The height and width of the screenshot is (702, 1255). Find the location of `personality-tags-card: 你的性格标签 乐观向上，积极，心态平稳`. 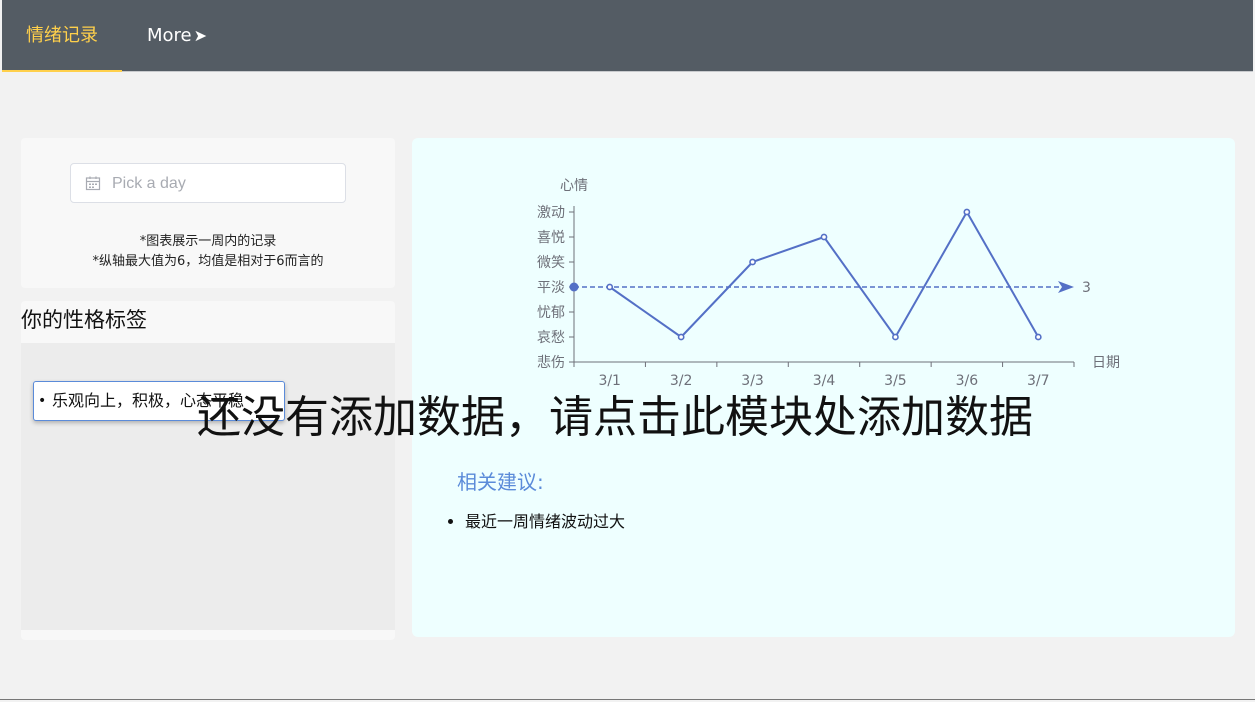

personality-tags-card: 你的性格标签 乐观向上，积极，心态平稳 is located at coordinates (208, 470).